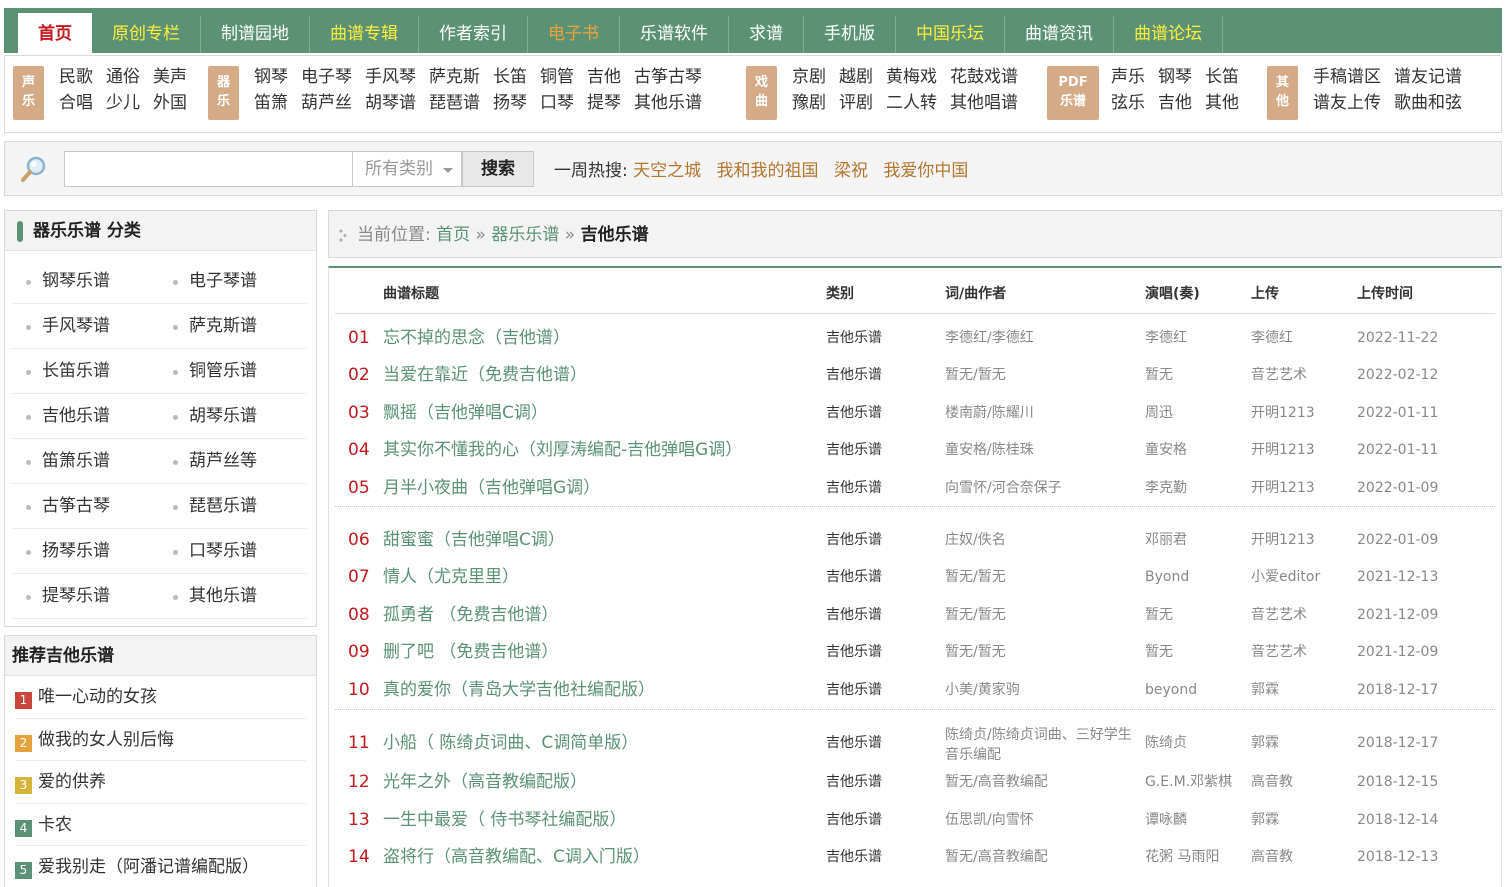 This screenshot has width=1505, height=887. What do you see at coordinates (85, 551) in the screenshot?
I see `category-link: 扬琴乐谱` at bounding box center [85, 551].